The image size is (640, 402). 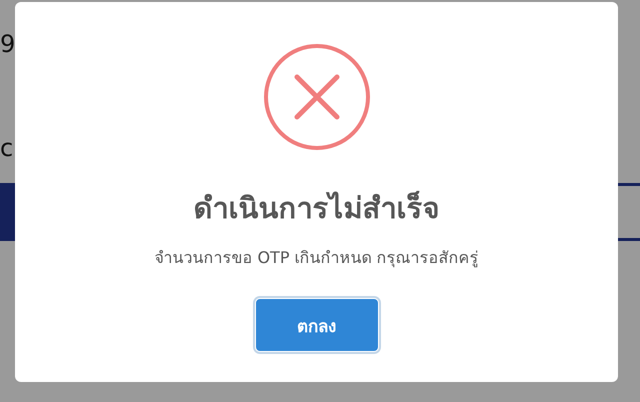 I want to click on background-text: 9, so click(x=8, y=45).